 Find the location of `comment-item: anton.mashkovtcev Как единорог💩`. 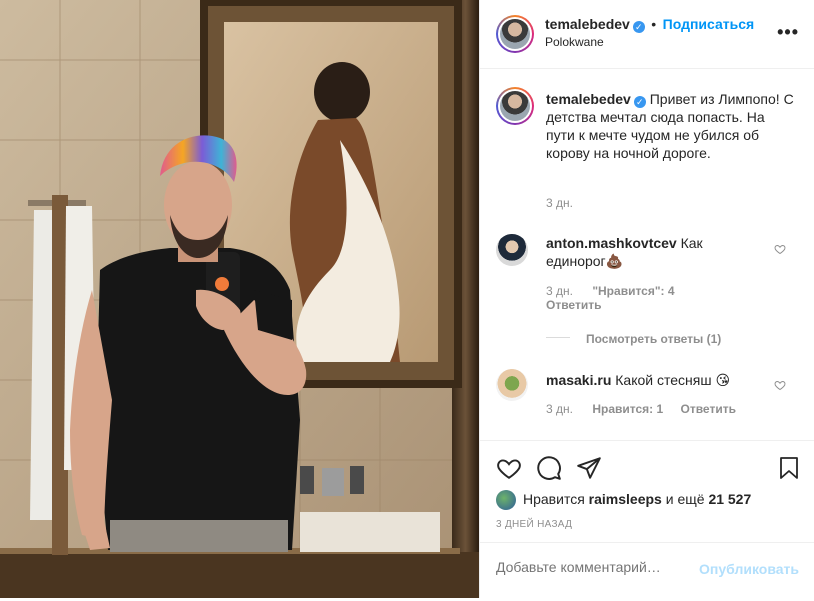

comment-item: anton.mashkovtcev Как единорог💩 is located at coordinates (656, 252).